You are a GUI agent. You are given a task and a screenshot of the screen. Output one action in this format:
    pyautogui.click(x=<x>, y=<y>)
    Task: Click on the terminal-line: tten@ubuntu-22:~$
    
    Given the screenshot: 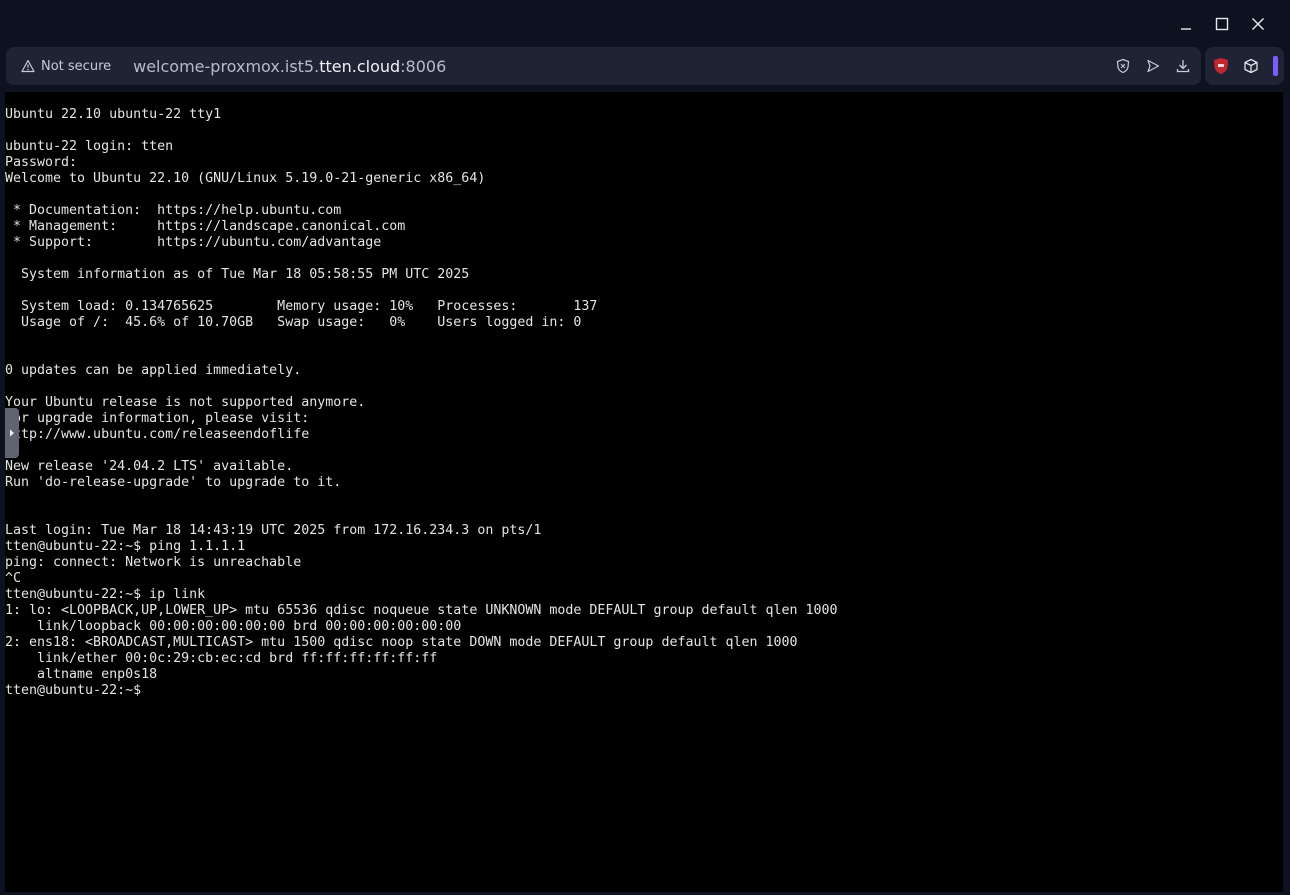 What is the action you would take?
    pyautogui.click(x=73, y=690)
    